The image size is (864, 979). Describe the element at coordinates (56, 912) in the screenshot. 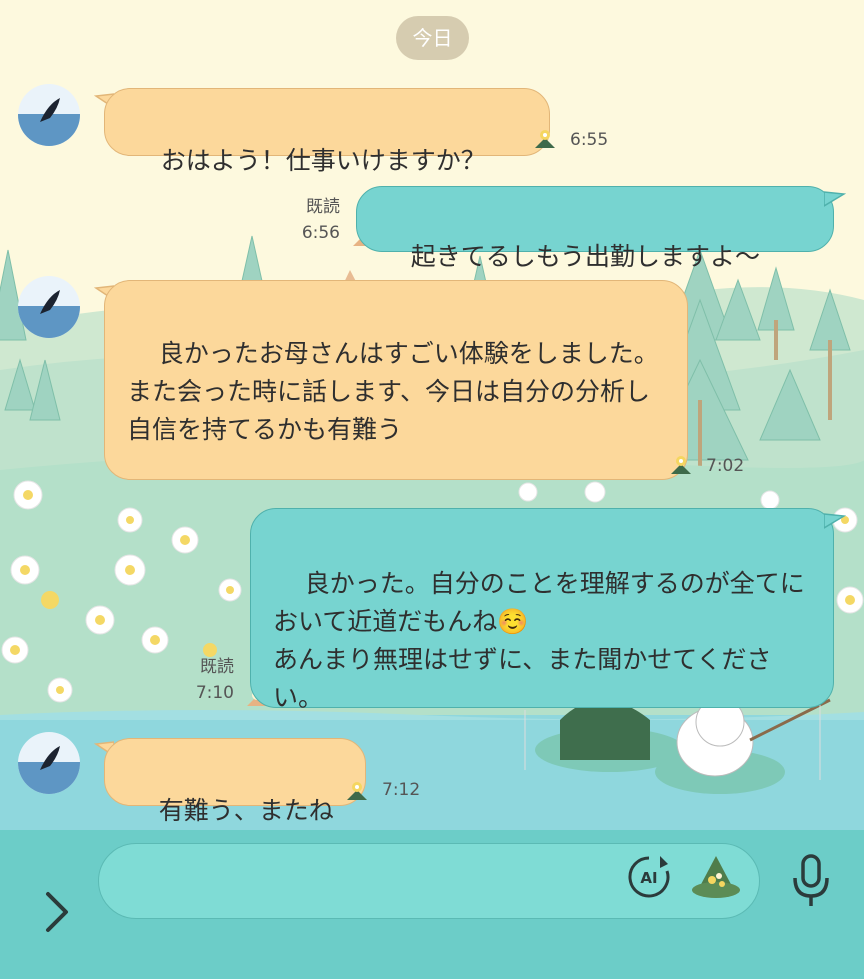

I see `chevron-right-icon` at that location.